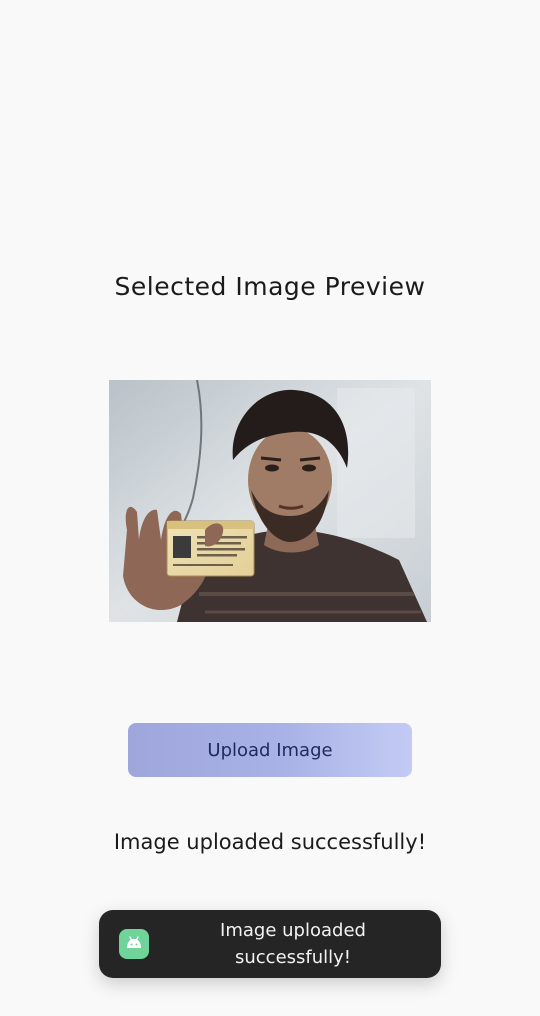 Image resolution: width=540 pixels, height=1016 pixels. Describe the element at coordinates (293, 944) in the screenshot. I see `toast-message: Image uploaded successfully!` at that location.